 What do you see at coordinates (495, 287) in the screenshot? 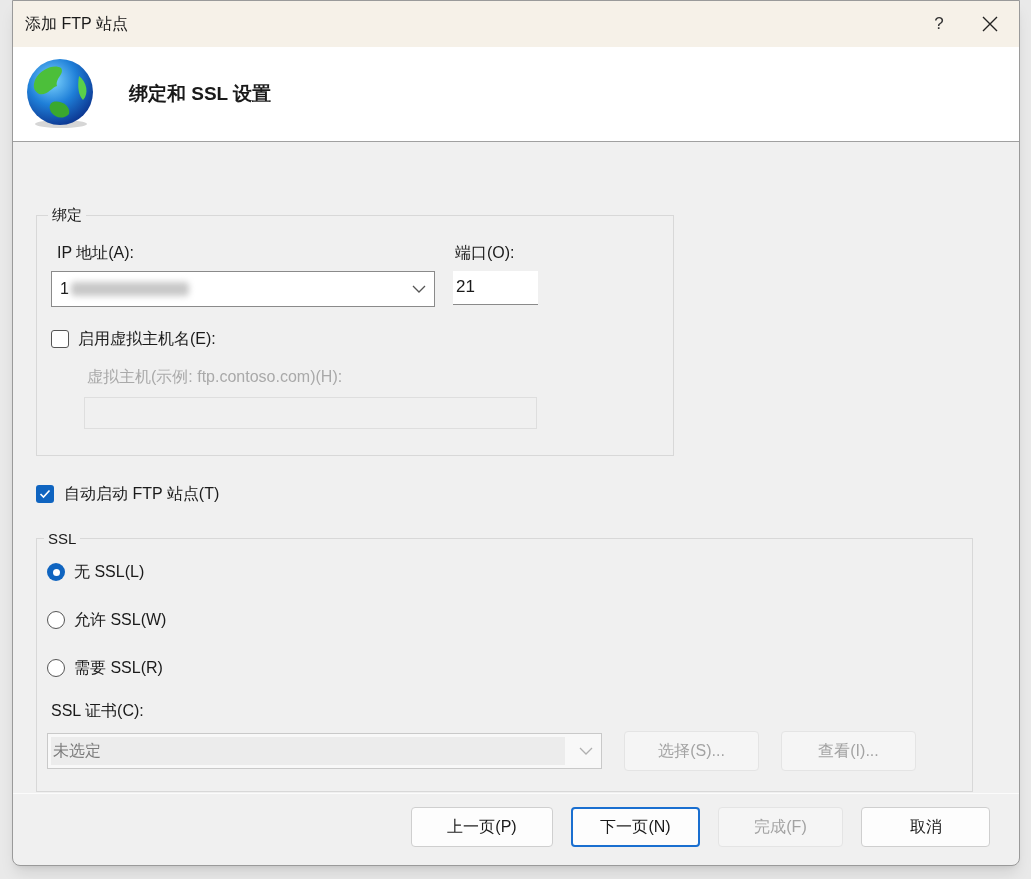
I see `port-field: 21` at bounding box center [495, 287].